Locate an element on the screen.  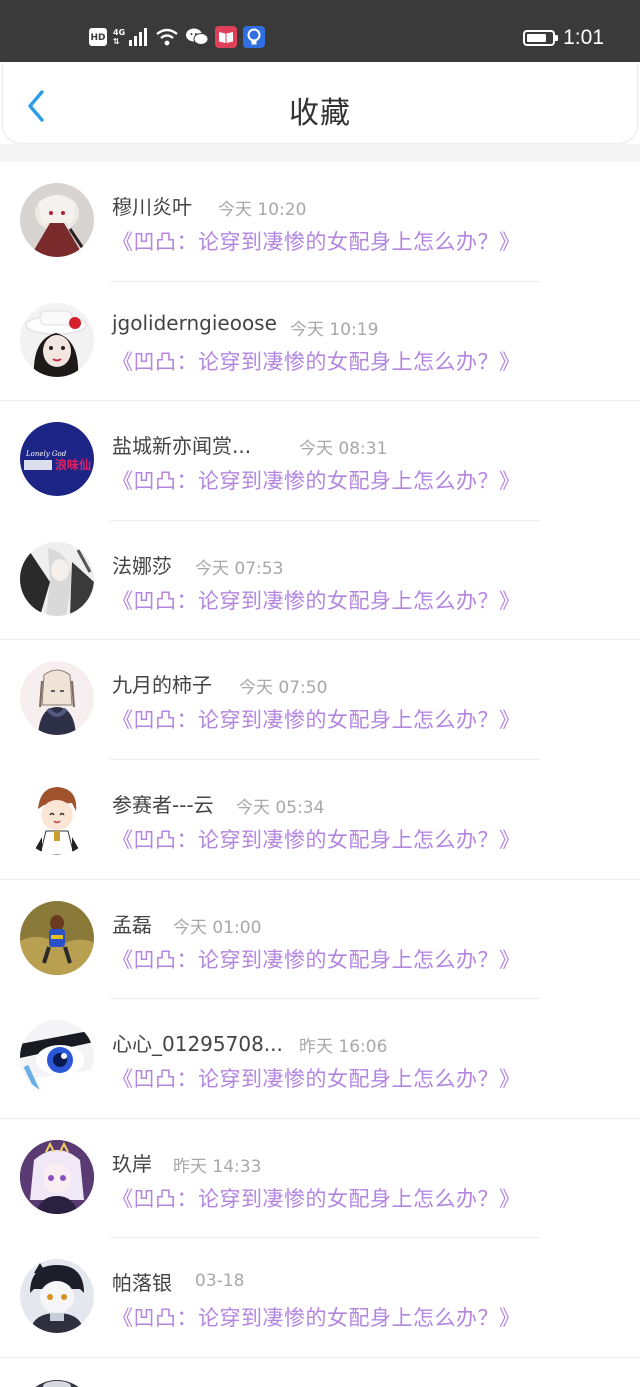
favorite-time: 03-18 is located at coordinates (220, 1281).